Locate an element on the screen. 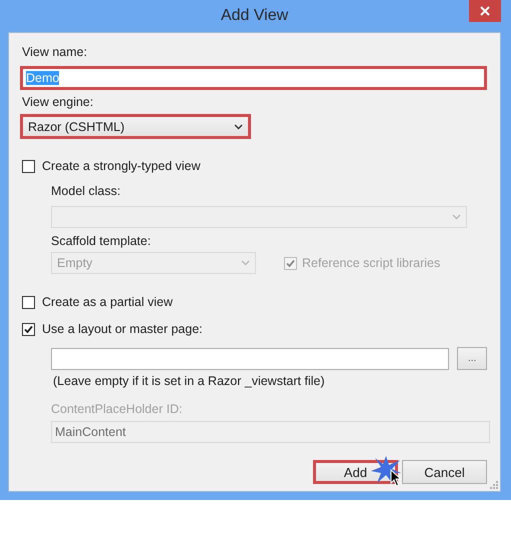  checkbox-label: Use a layout or master page: is located at coordinates (122, 329).